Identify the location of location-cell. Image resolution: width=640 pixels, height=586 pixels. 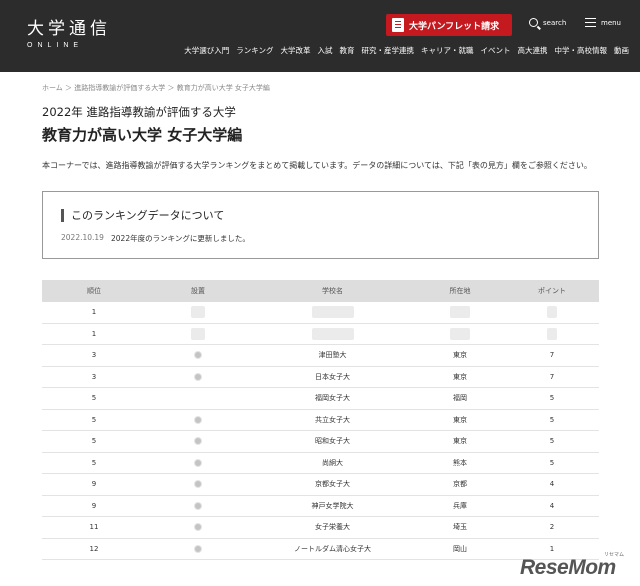
(460, 333).